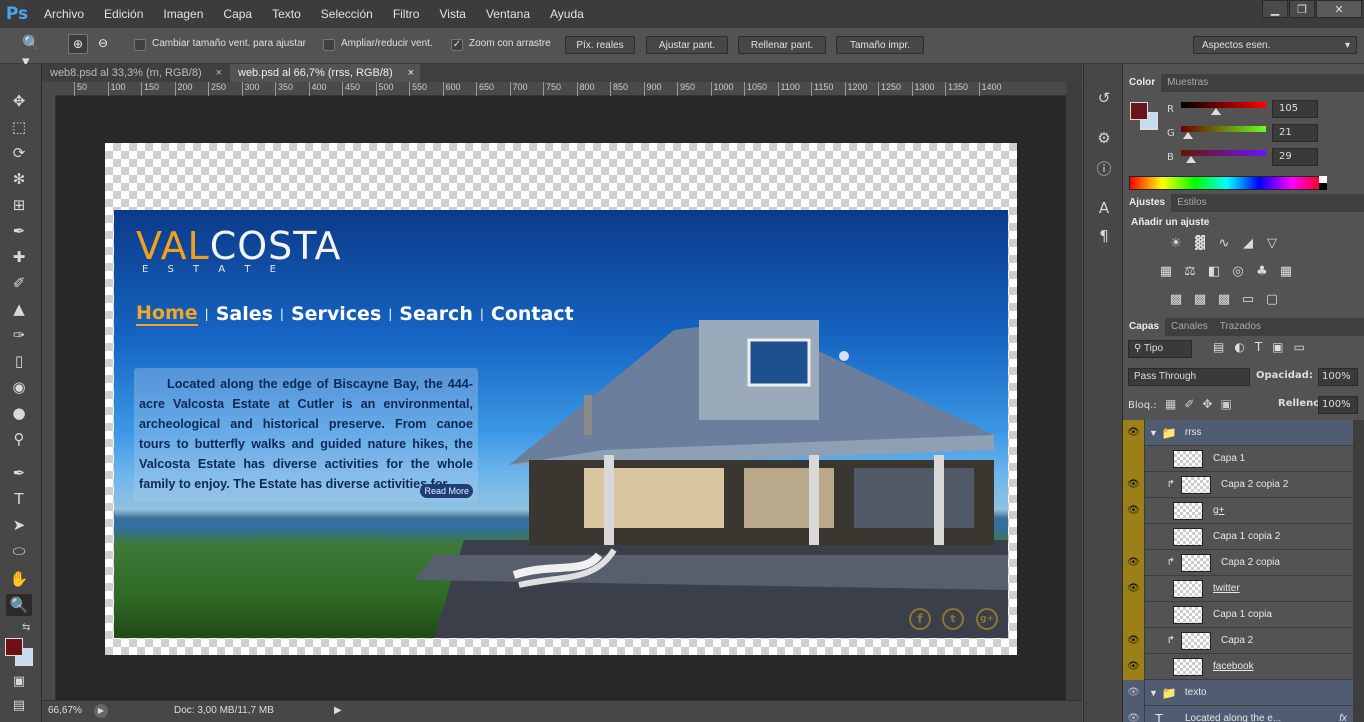 This screenshot has height=722, width=1364. I want to click on paragraph-panel-icon: ¶, so click(1104, 236).